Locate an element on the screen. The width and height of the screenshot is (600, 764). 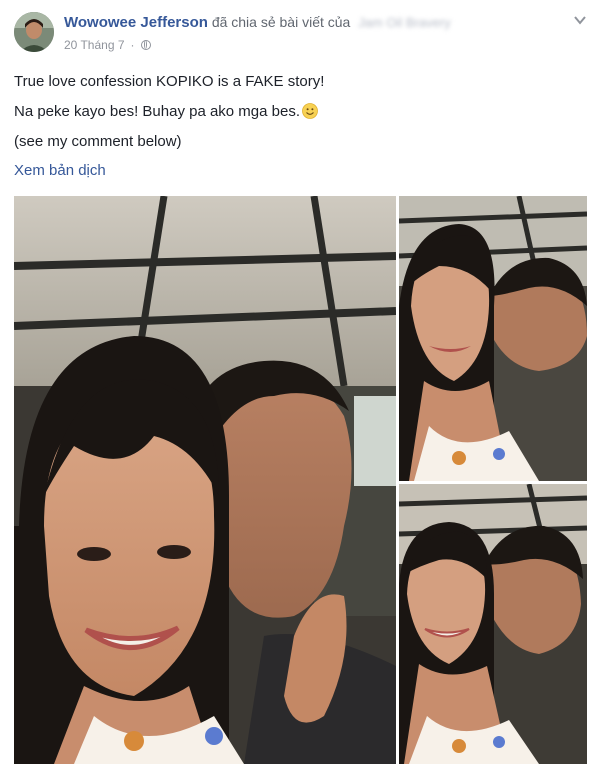
selfie-top-right-image is located at coordinates (493, 338).